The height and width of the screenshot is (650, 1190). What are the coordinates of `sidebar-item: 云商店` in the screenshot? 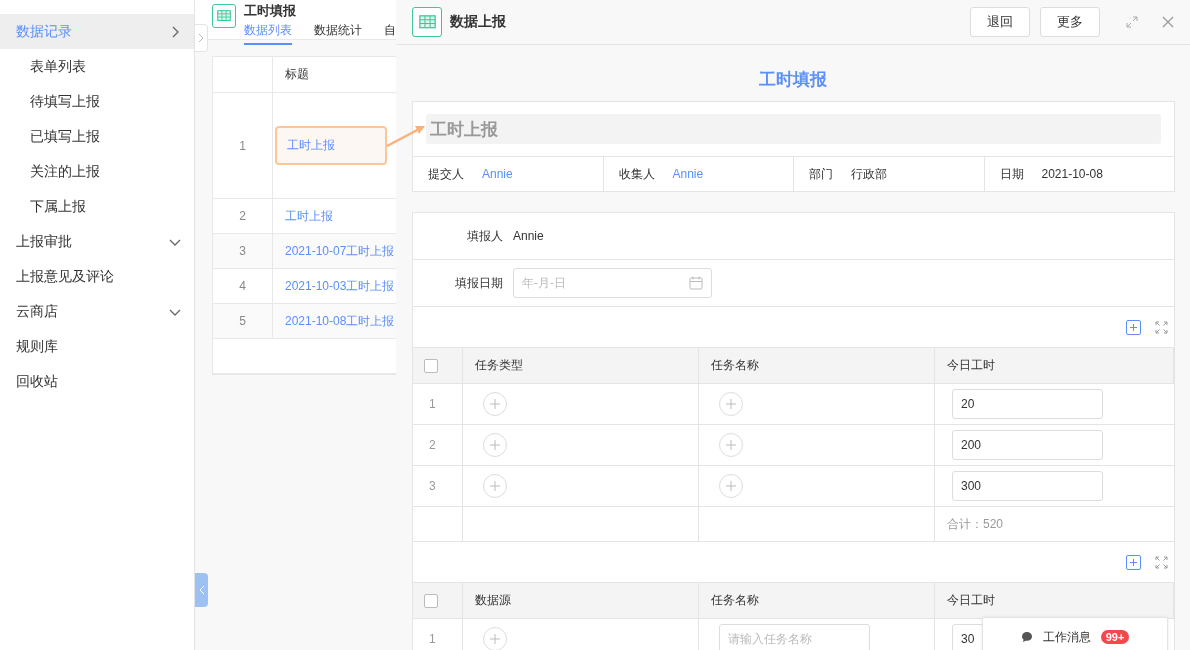 It's located at (97, 311).